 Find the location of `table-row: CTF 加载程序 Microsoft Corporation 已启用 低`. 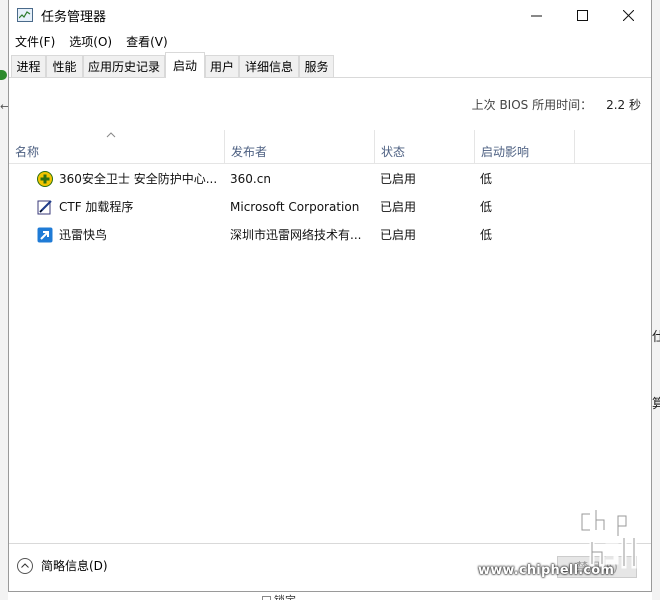

table-row: CTF 加载程序 Microsoft Corporation 已启用 低 is located at coordinates (330, 207).